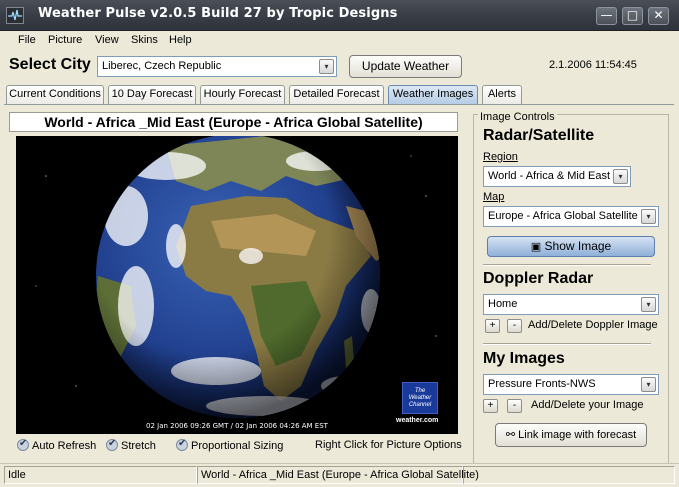 This screenshot has height=487, width=679. I want to click on datetime-display: 2.1.2006 11:54:45, so click(593, 65).